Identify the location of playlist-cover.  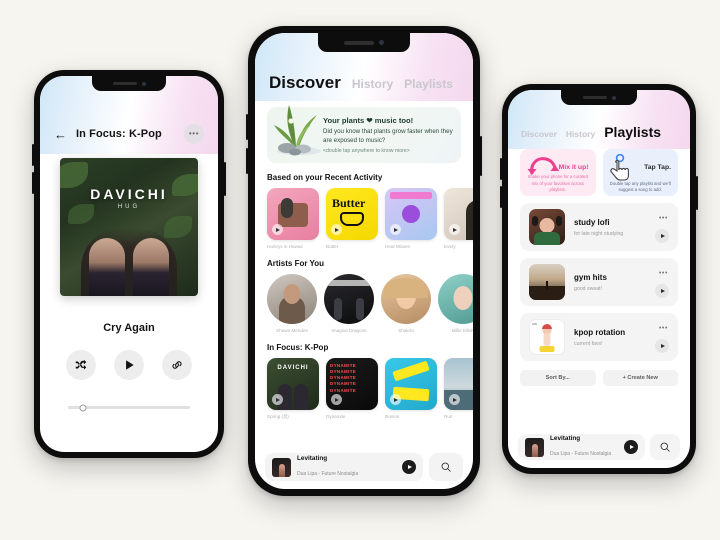
(547, 227).